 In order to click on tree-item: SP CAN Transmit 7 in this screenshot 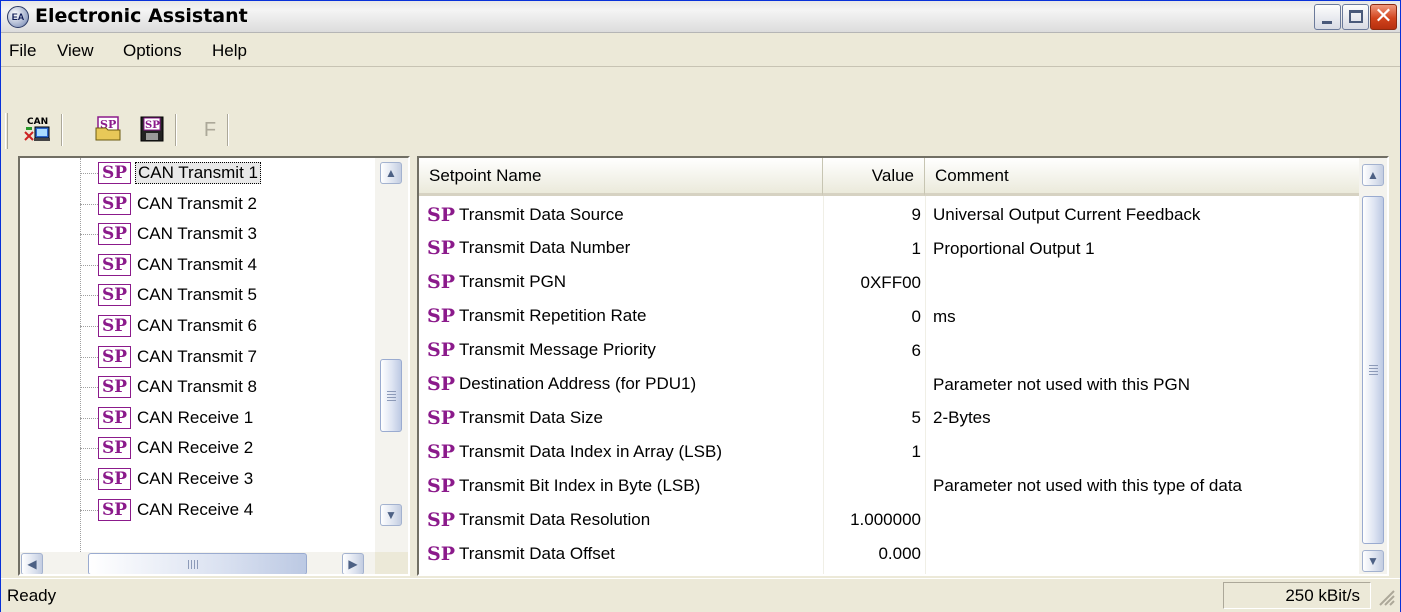, I will do `click(178, 357)`.